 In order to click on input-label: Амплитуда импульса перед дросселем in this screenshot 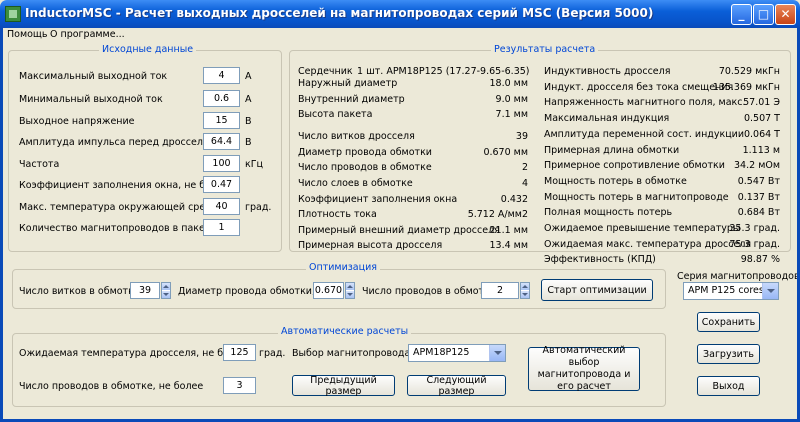, I will do `click(117, 142)`.